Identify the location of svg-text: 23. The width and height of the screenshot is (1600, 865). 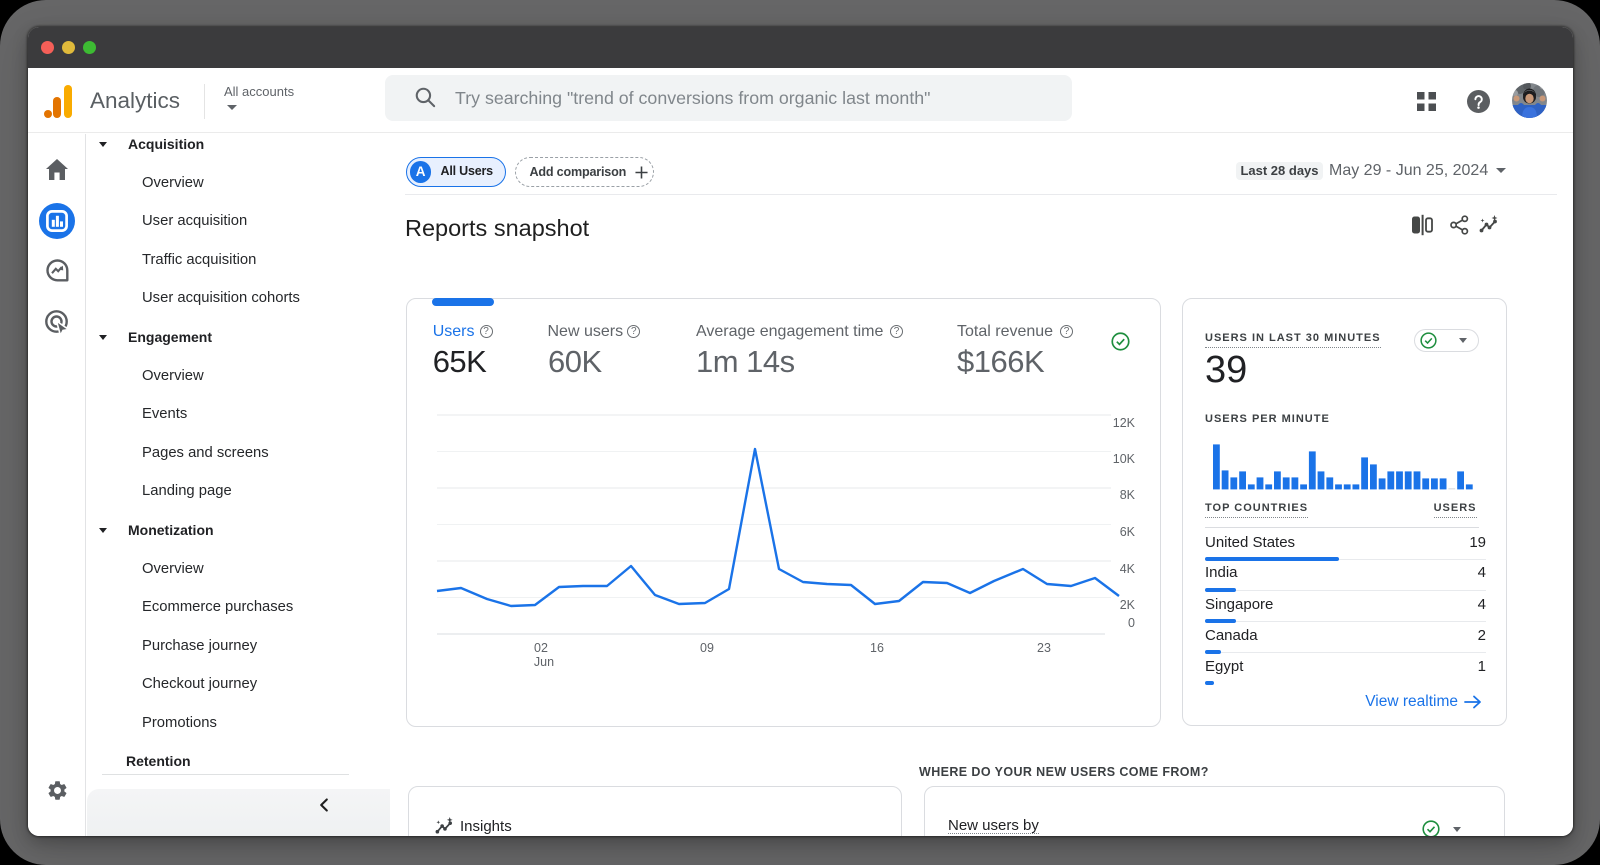
(1044, 648).